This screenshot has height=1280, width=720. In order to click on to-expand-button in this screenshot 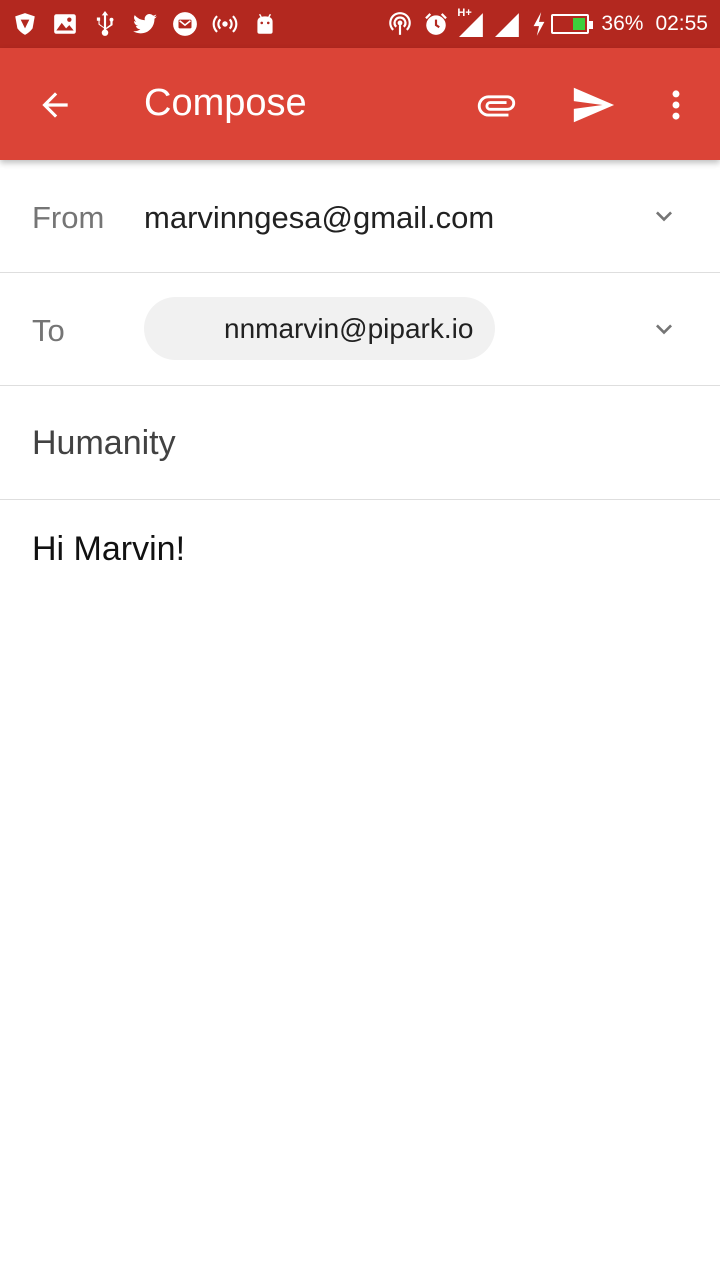, I will do `click(664, 329)`.